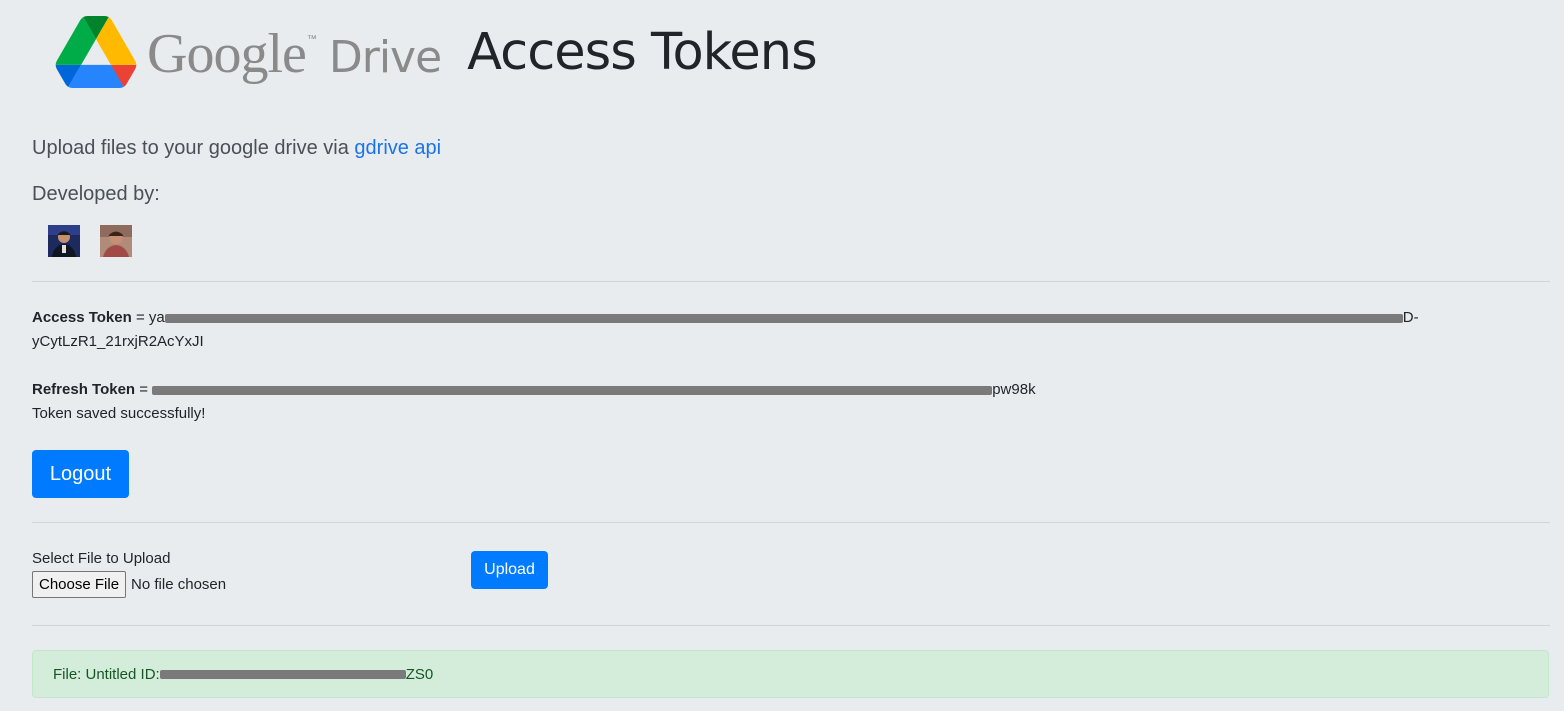 The width and height of the screenshot is (1564, 711). I want to click on access-token-line: Access Token = ya D-, so click(725, 318).